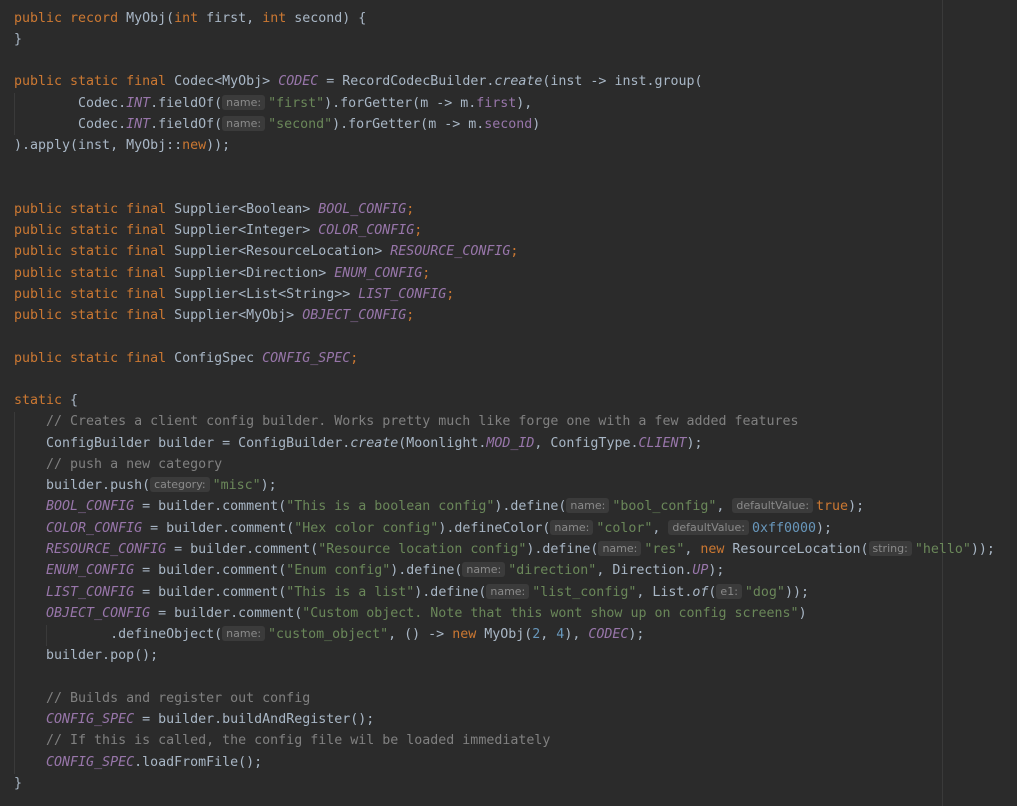 This screenshot has width=1017, height=806. I want to click on parameter-hint: string:, so click(890, 548).